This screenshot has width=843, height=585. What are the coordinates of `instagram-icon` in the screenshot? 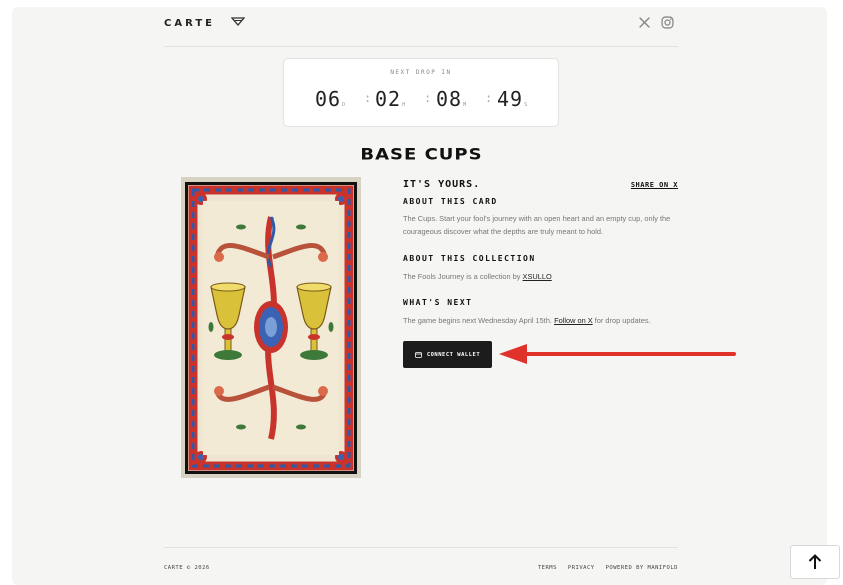 It's located at (667, 22).